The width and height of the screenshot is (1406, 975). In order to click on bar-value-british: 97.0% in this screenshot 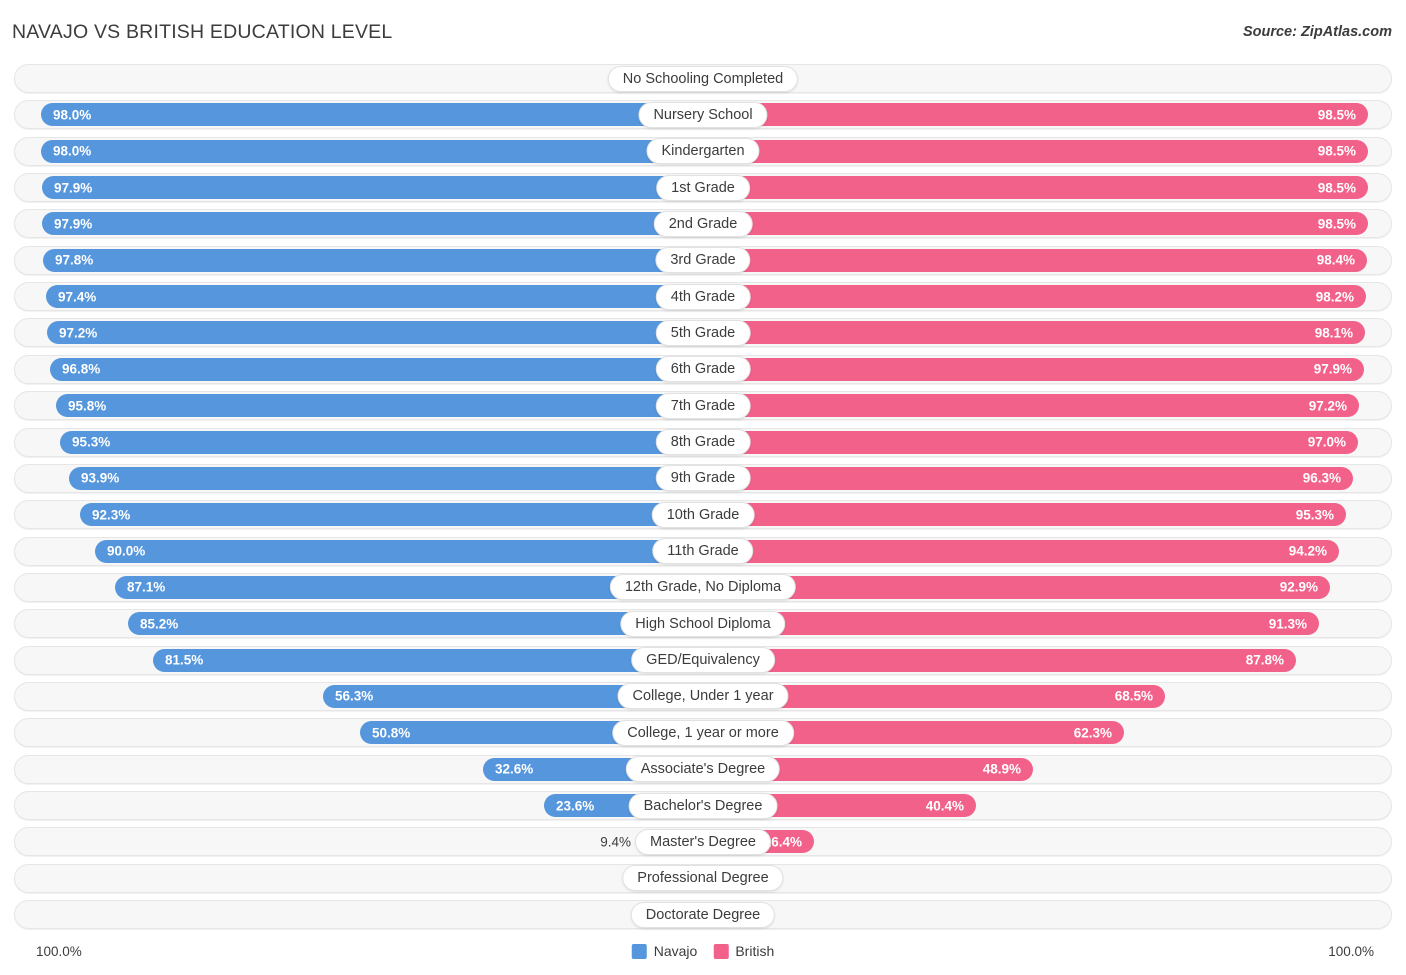, I will do `click(1326, 442)`.